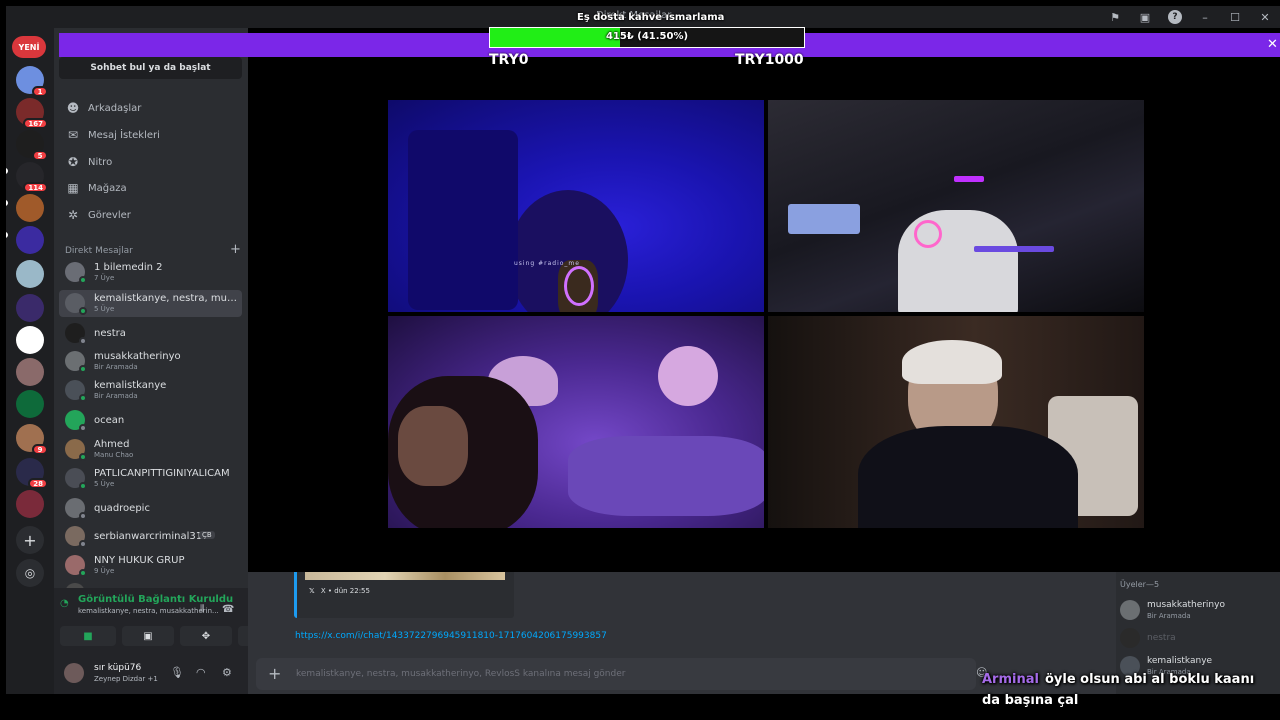  I want to click on server-icon: 114, so click(32, 177).